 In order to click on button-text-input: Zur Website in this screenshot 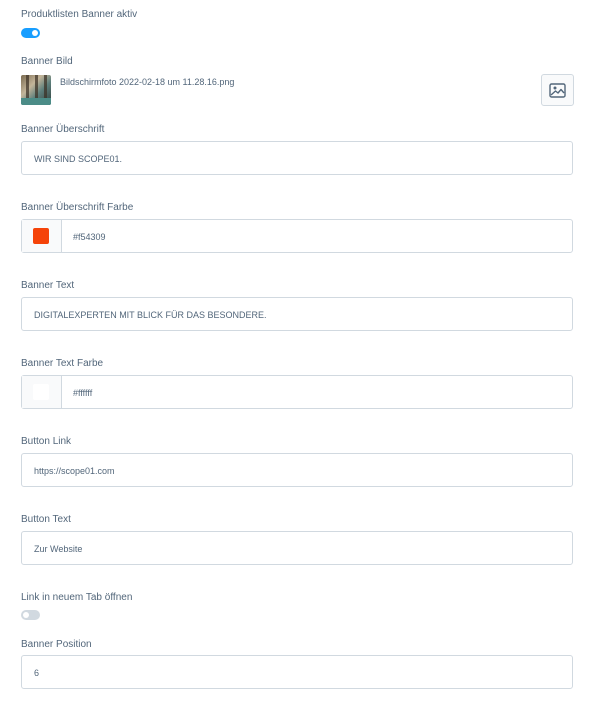, I will do `click(297, 548)`.